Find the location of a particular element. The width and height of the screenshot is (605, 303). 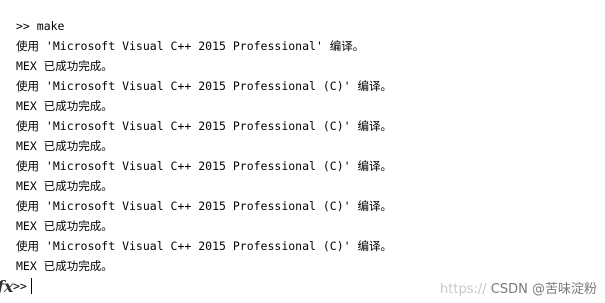

watermark: https:// CSDN @苦味淀粉 is located at coordinates (518, 287).